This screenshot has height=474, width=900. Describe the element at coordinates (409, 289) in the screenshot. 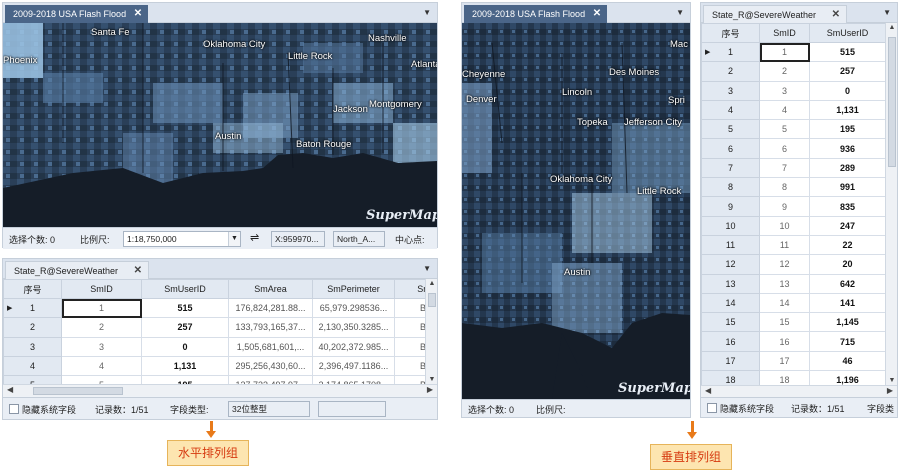

I see `column-header: Sm` at that location.